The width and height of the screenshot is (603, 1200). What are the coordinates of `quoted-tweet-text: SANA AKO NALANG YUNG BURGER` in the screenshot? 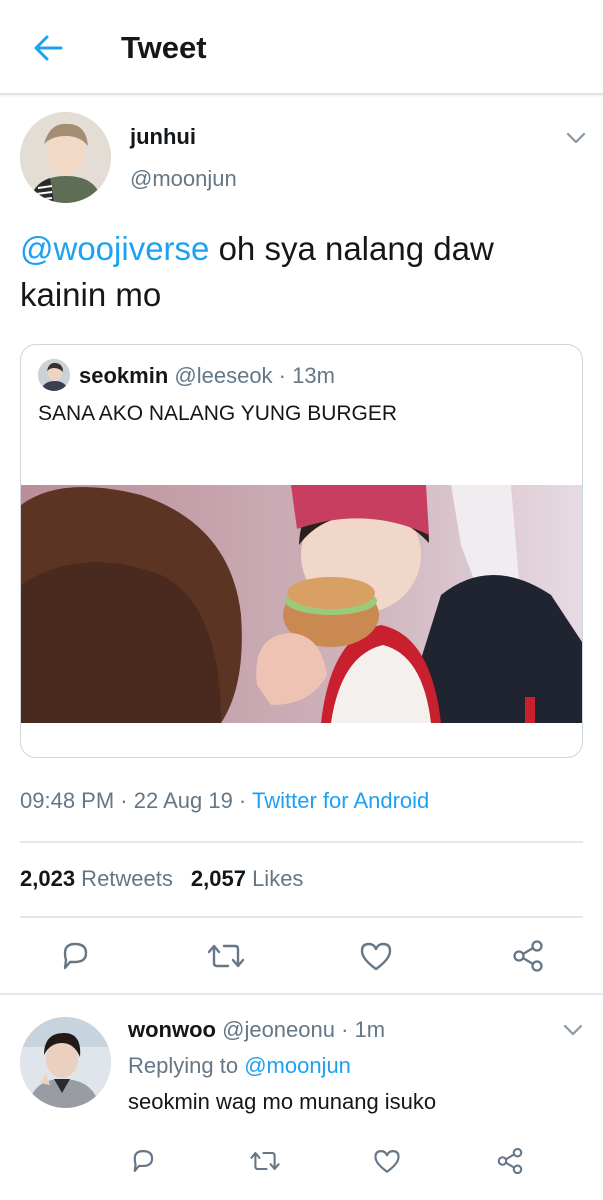 It's located at (218, 413).